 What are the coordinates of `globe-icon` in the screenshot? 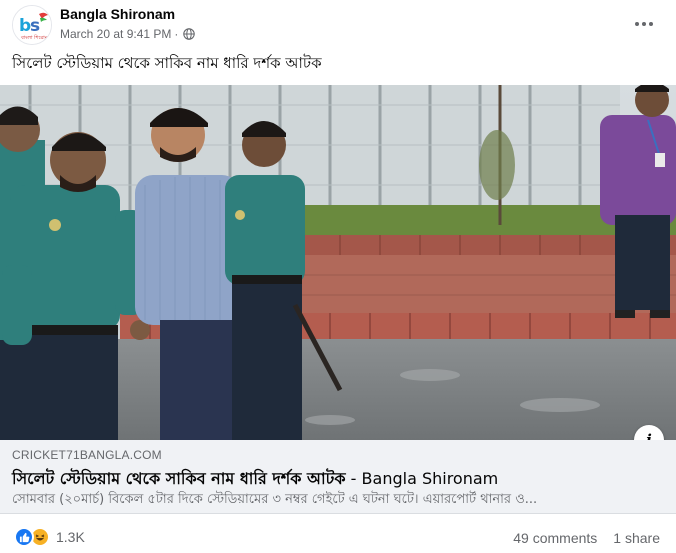 It's located at (189, 34).